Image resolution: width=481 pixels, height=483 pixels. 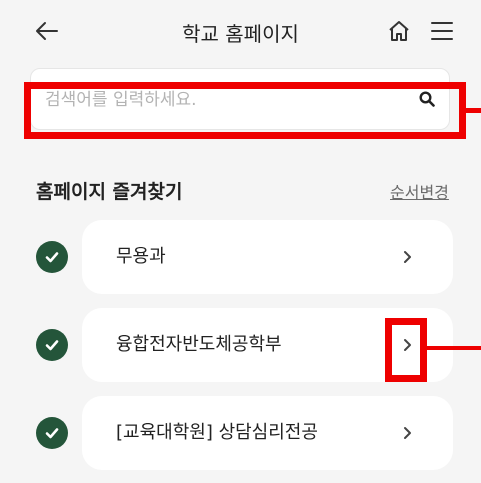 What do you see at coordinates (473, 110) in the screenshot?
I see `search-highlight-connector` at bounding box center [473, 110].